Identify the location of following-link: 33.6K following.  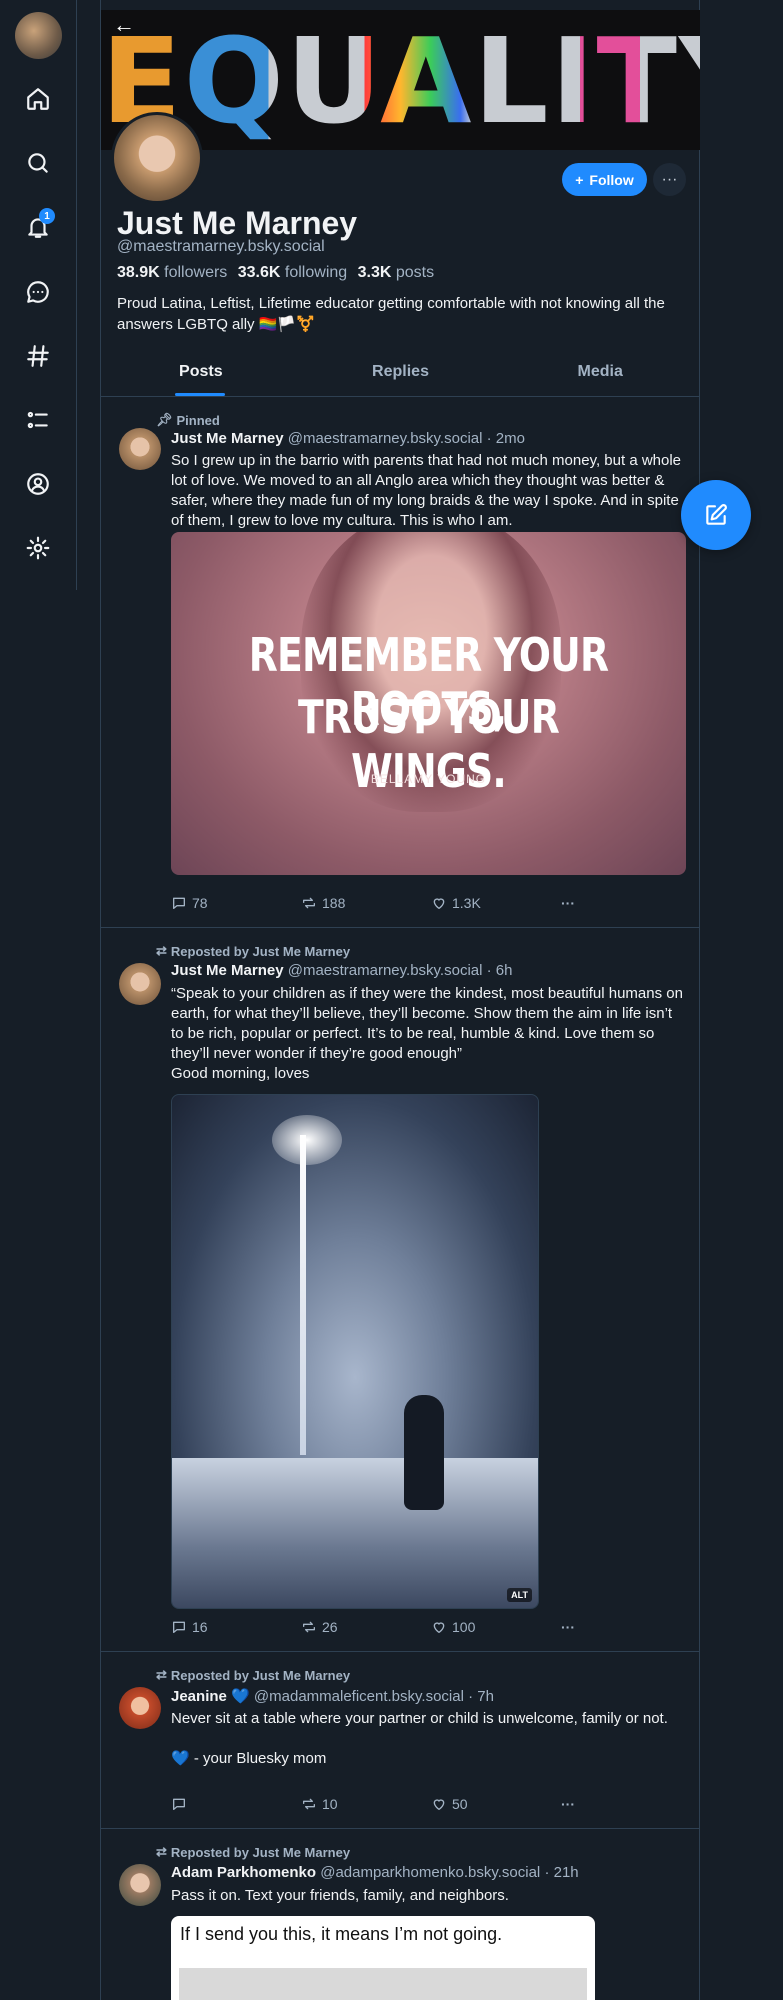
(292, 272).